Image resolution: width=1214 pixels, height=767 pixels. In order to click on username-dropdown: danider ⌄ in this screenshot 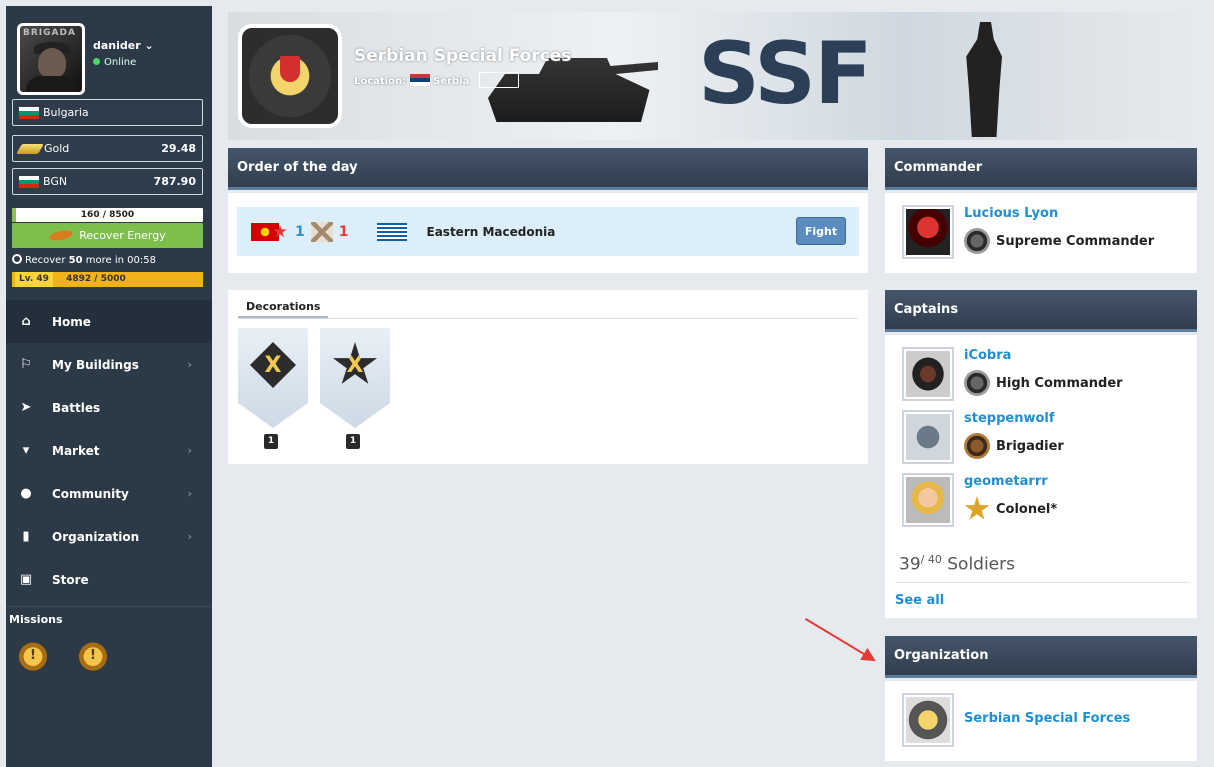, I will do `click(123, 45)`.